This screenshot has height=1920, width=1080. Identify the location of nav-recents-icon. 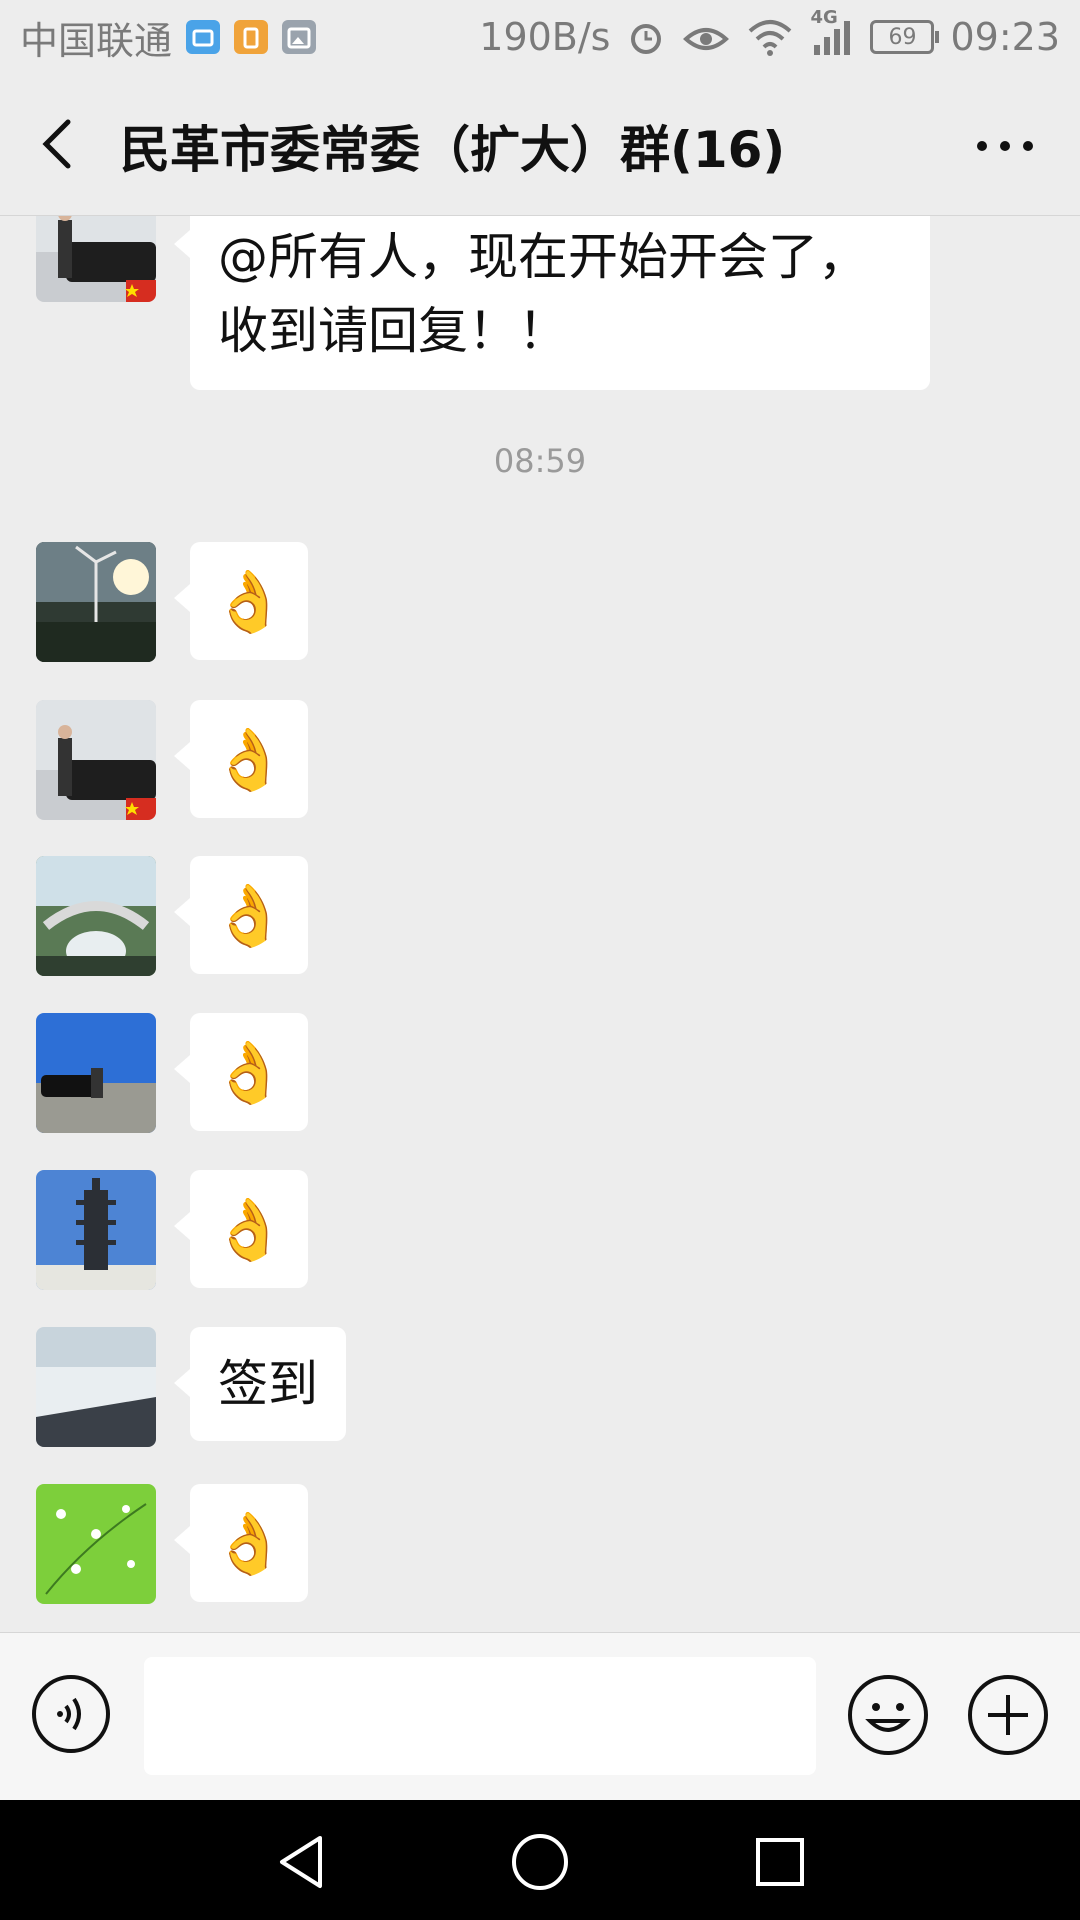
(780, 1862).